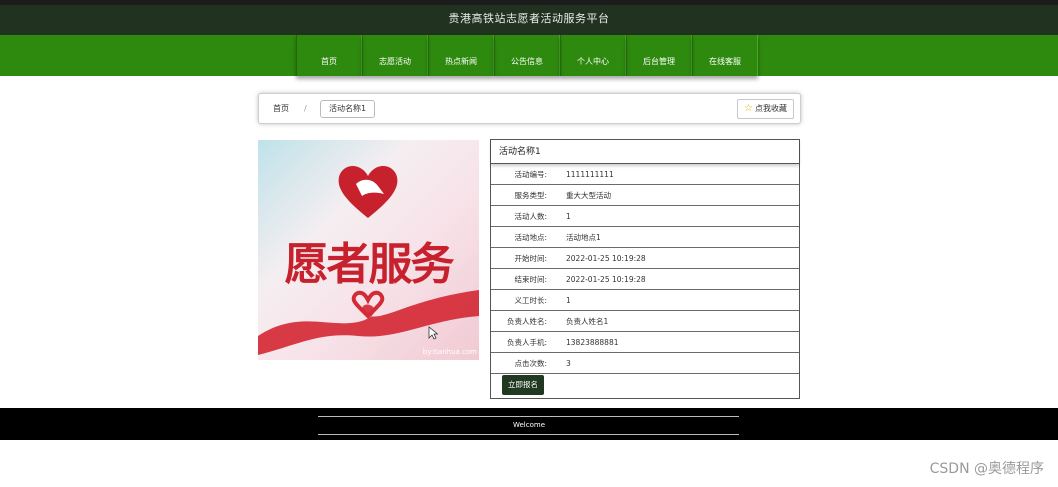  I want to click on main-nav: 首页 志愿活动 热点新闻 公告信息 个人中心 后台管理 在线客服, so click(527, 55).